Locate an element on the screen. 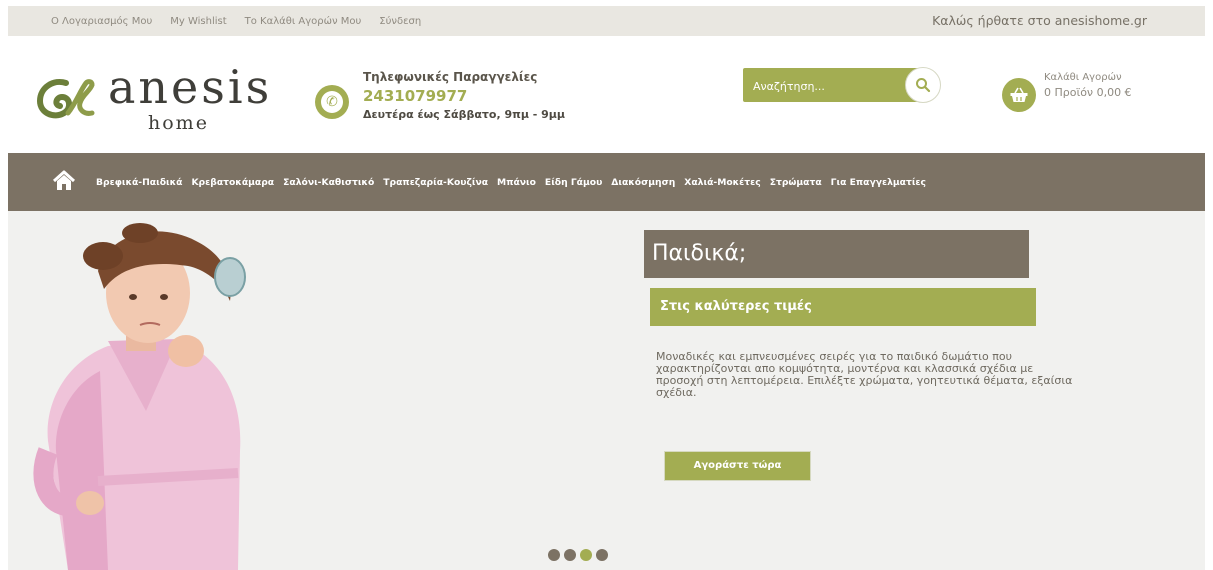  welcome-message: Καλώς ήρθατε στο anesishome.gr is located at coordinates (1039, 20).